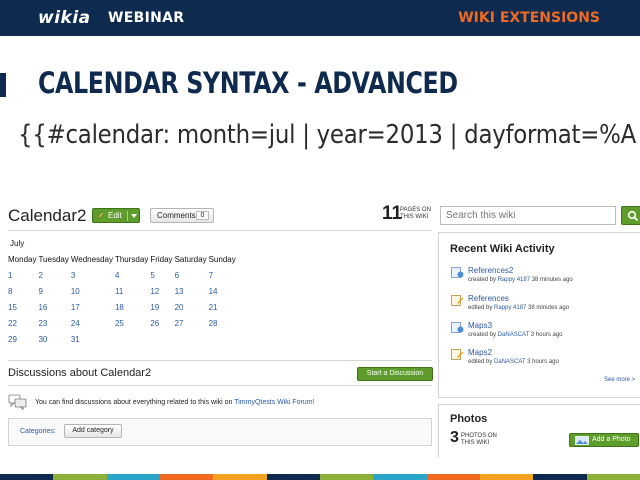 The image size is (640, 480). I want to click on add-category-button: Add category, so click(93, 431).